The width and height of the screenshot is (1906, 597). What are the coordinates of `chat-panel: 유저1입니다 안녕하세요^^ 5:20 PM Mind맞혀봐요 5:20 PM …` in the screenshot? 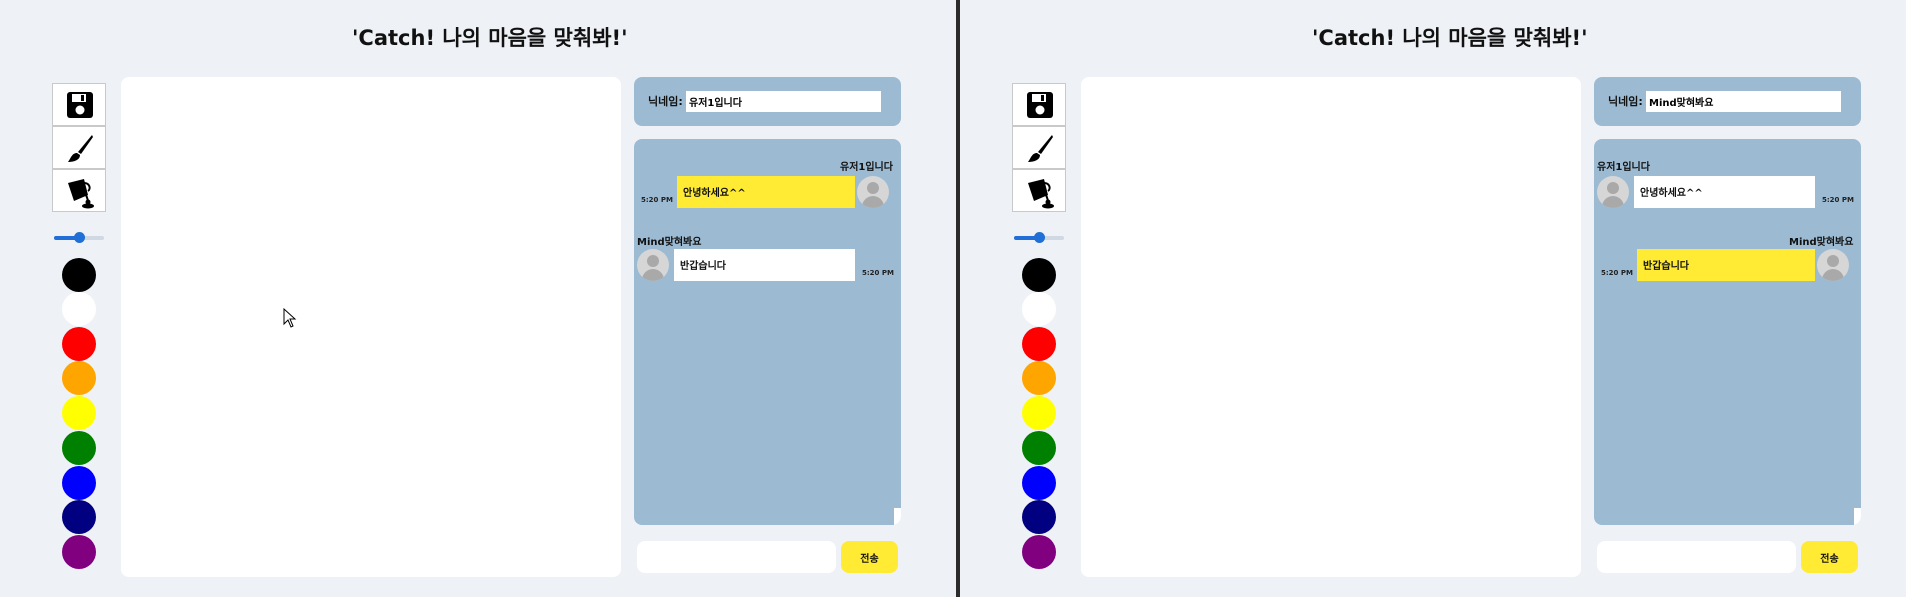 It's located at (1727, 332).